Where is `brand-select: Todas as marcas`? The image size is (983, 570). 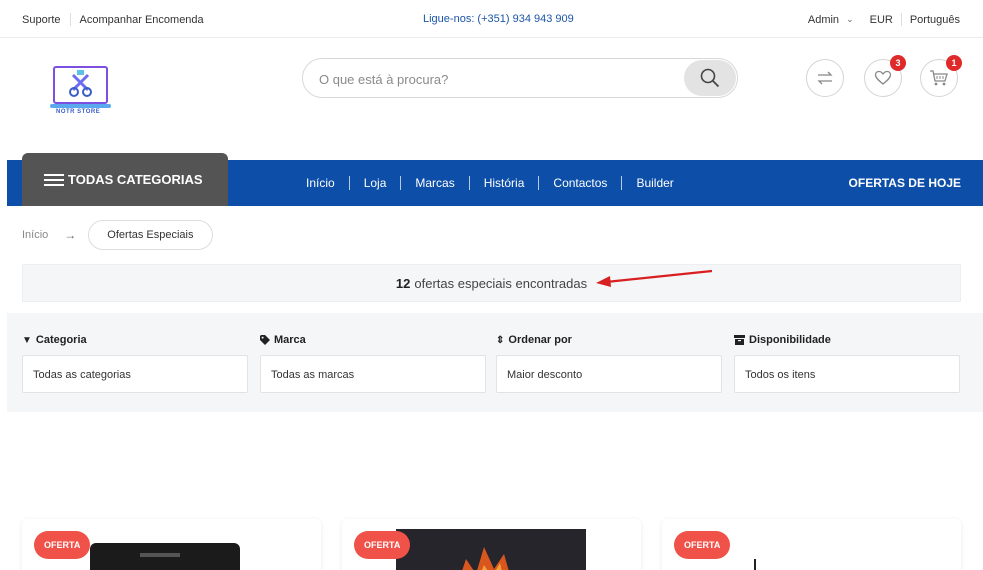 brand-select: Todas as marcas is located at coordinates (373, 374).